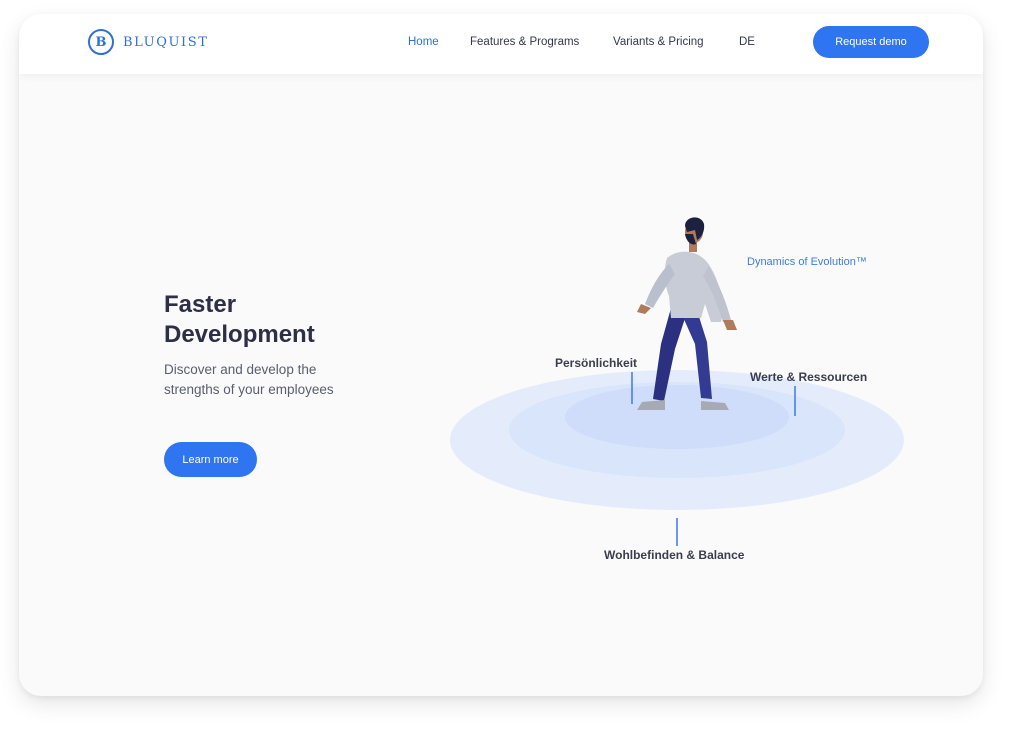 This screenshot has height=742, width=1025. Describe the element at coordinates (677, 417) in the screenshot. I see `inner-ring` at that location.